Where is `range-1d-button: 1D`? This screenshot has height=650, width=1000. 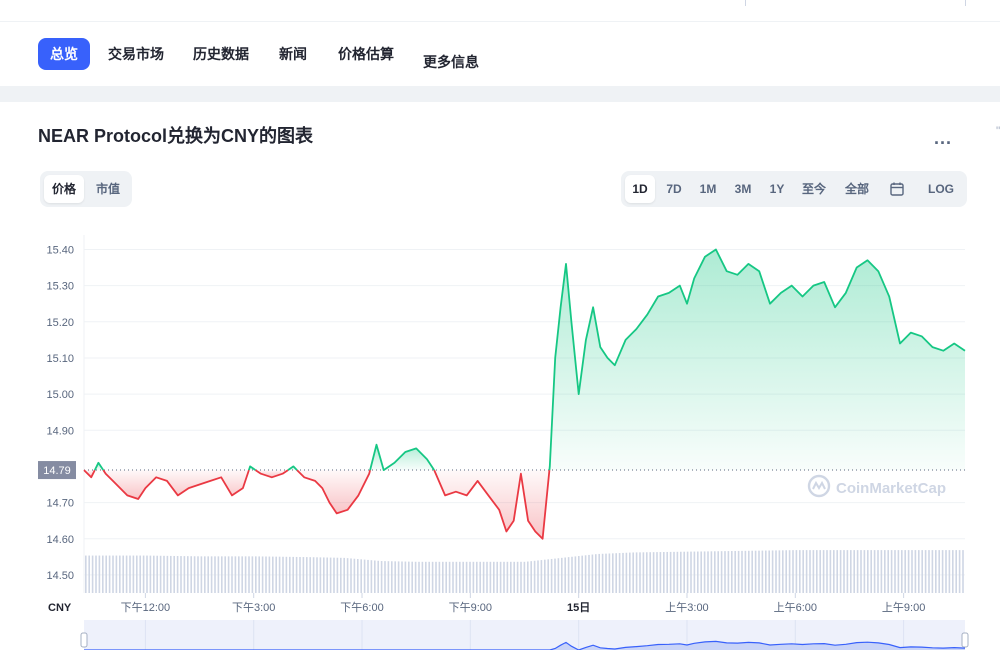
range-1d-button: 1D is located at coordinates (640, 189).